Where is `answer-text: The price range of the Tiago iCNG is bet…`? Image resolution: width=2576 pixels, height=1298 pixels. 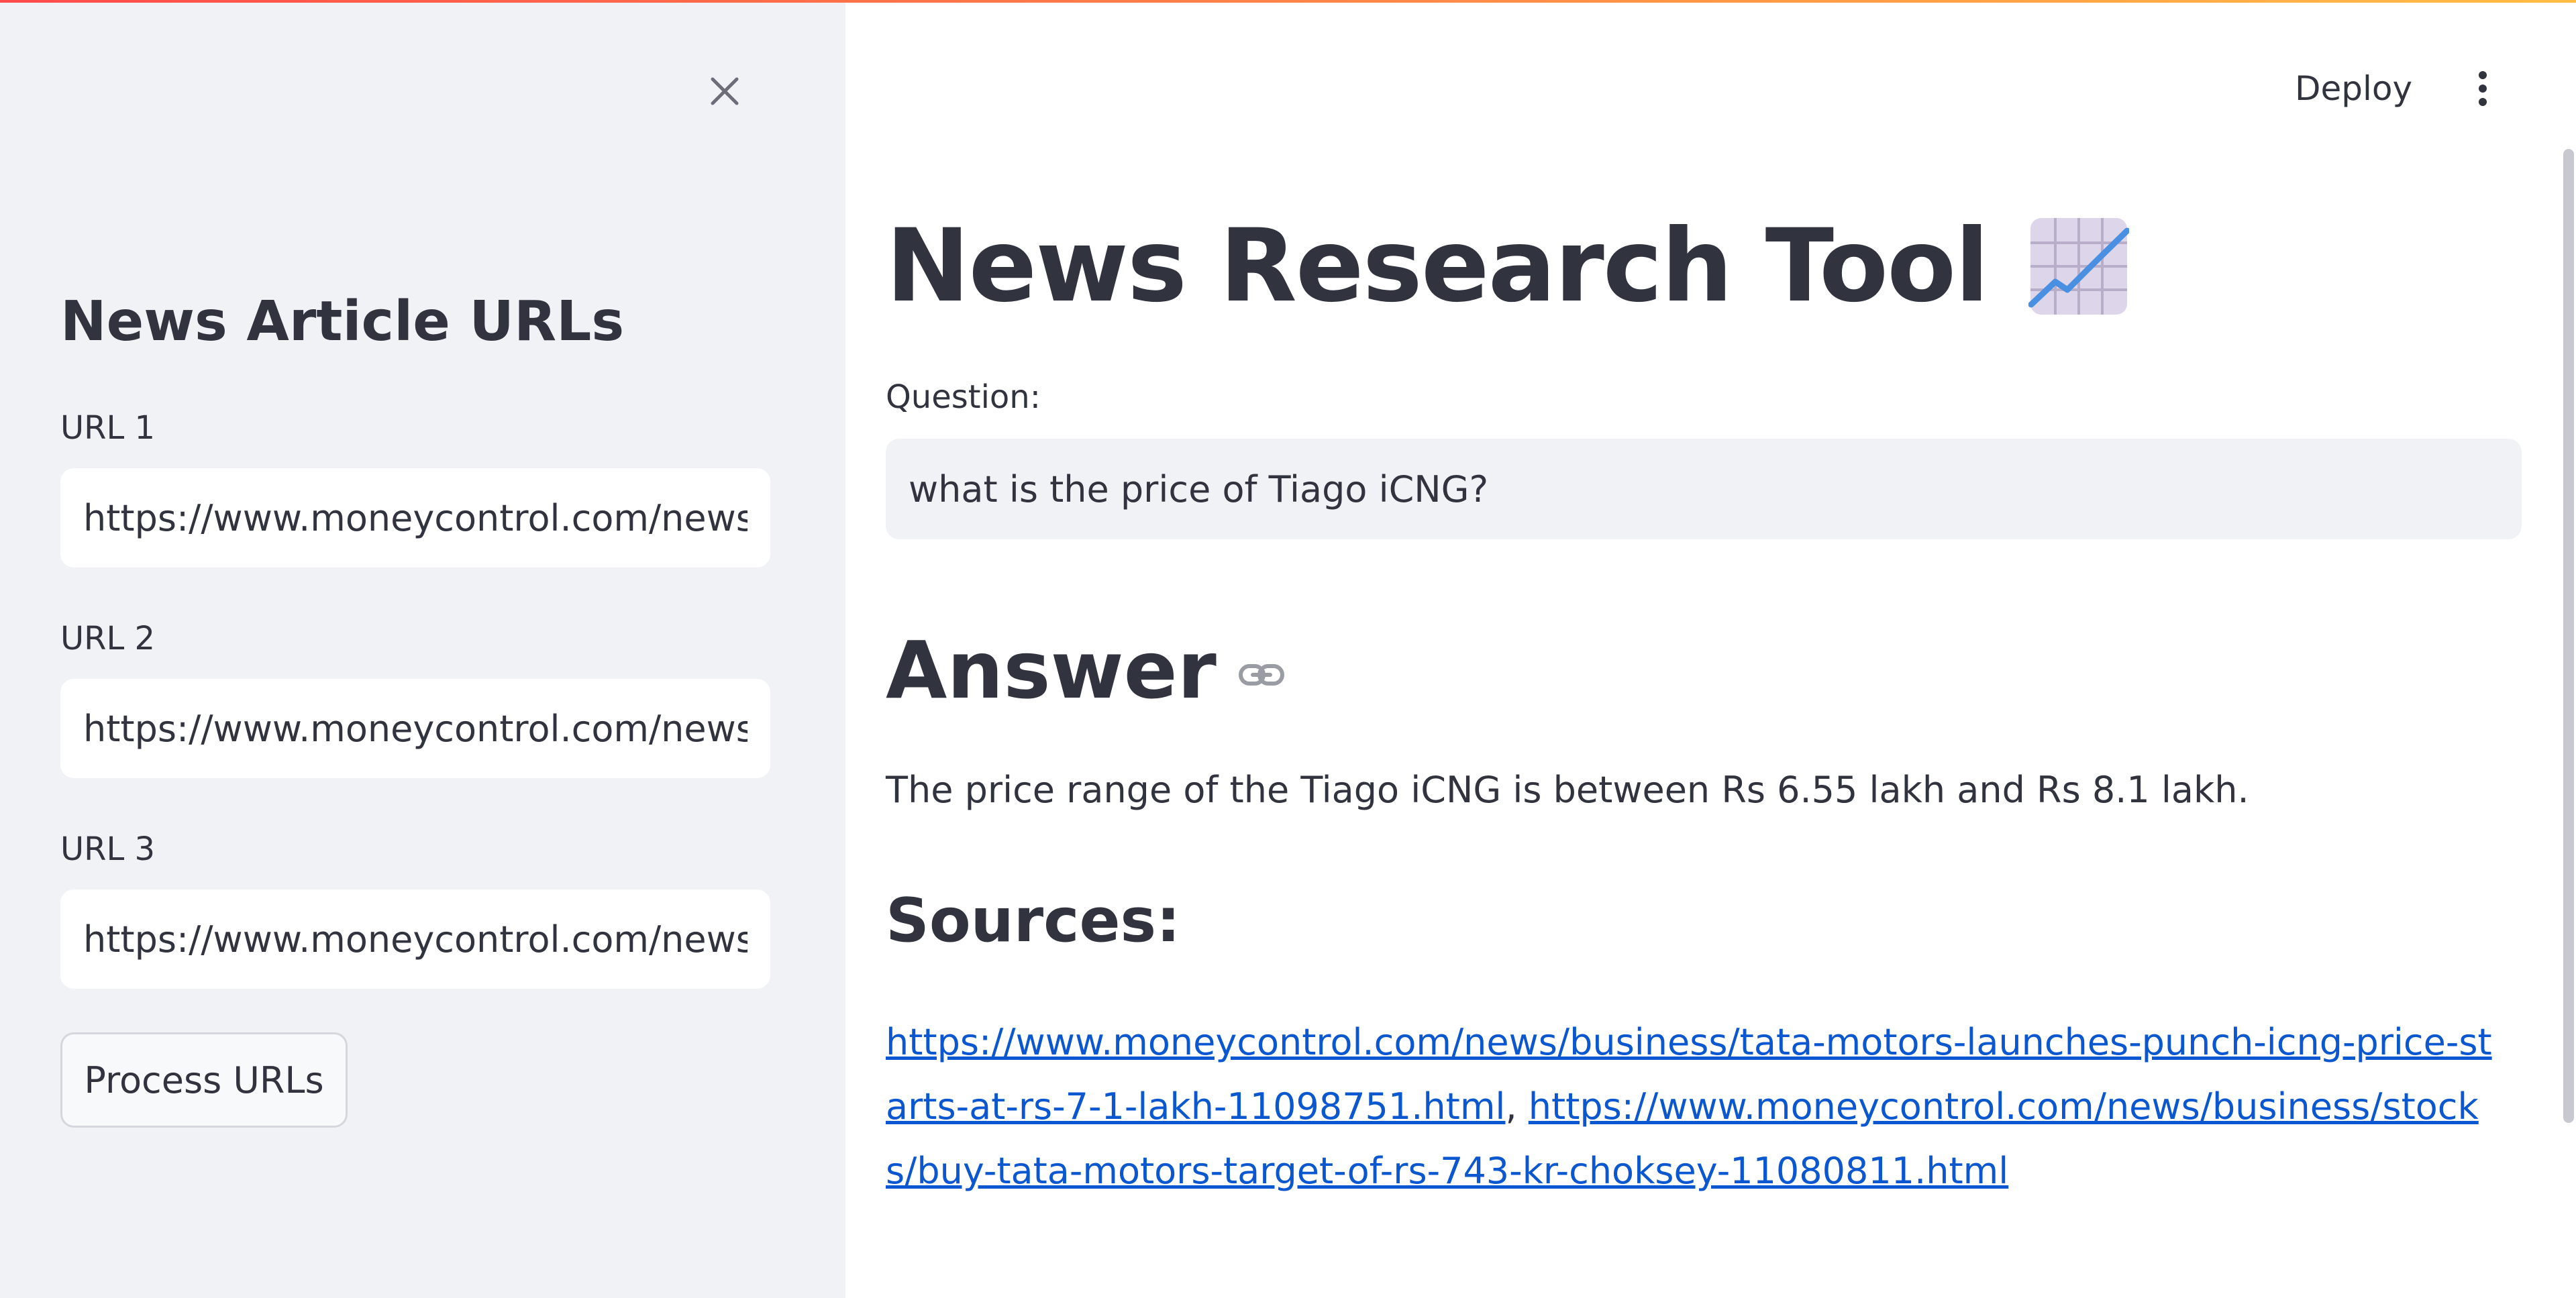
answer-text: The price range of the Tiago iCNG is bet… is located at coordinates (1567, 790).